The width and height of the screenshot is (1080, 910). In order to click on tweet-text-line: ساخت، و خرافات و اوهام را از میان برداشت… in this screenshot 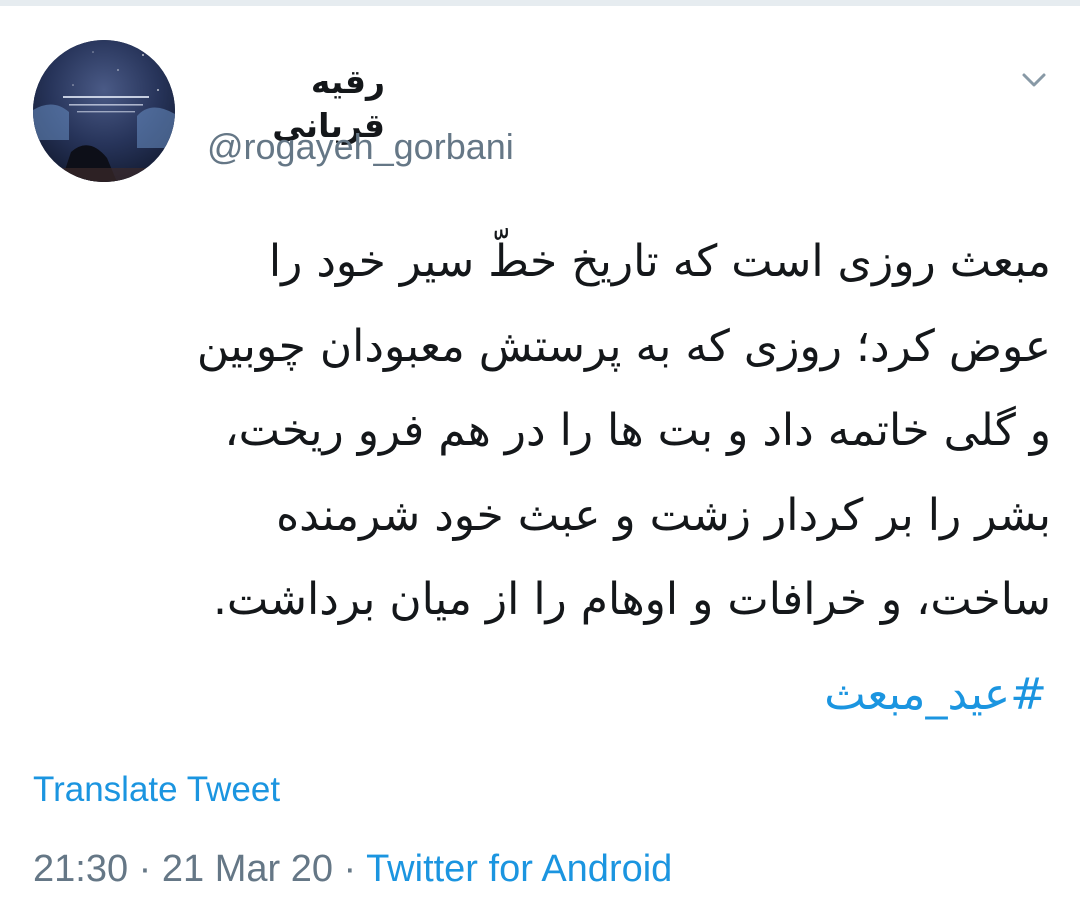, I will do `click(631, 599)`.